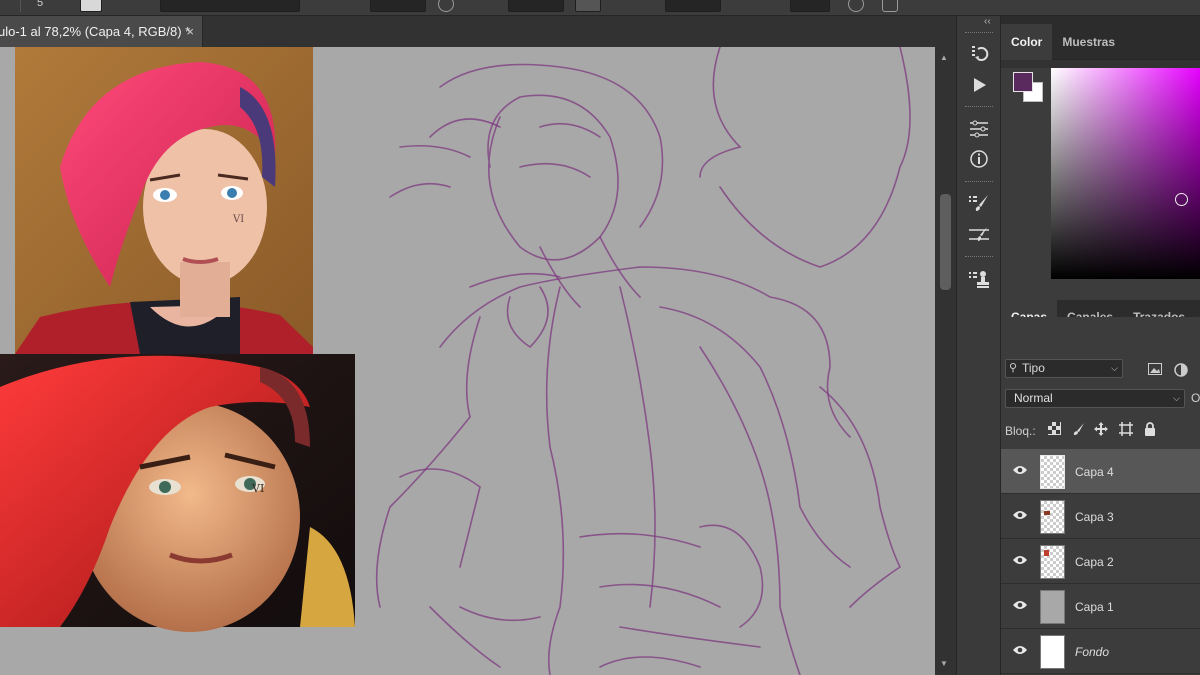 The height and width of the screenshot is (675, 1200). I want to click on color-picker-handle, so click(1181, 199).